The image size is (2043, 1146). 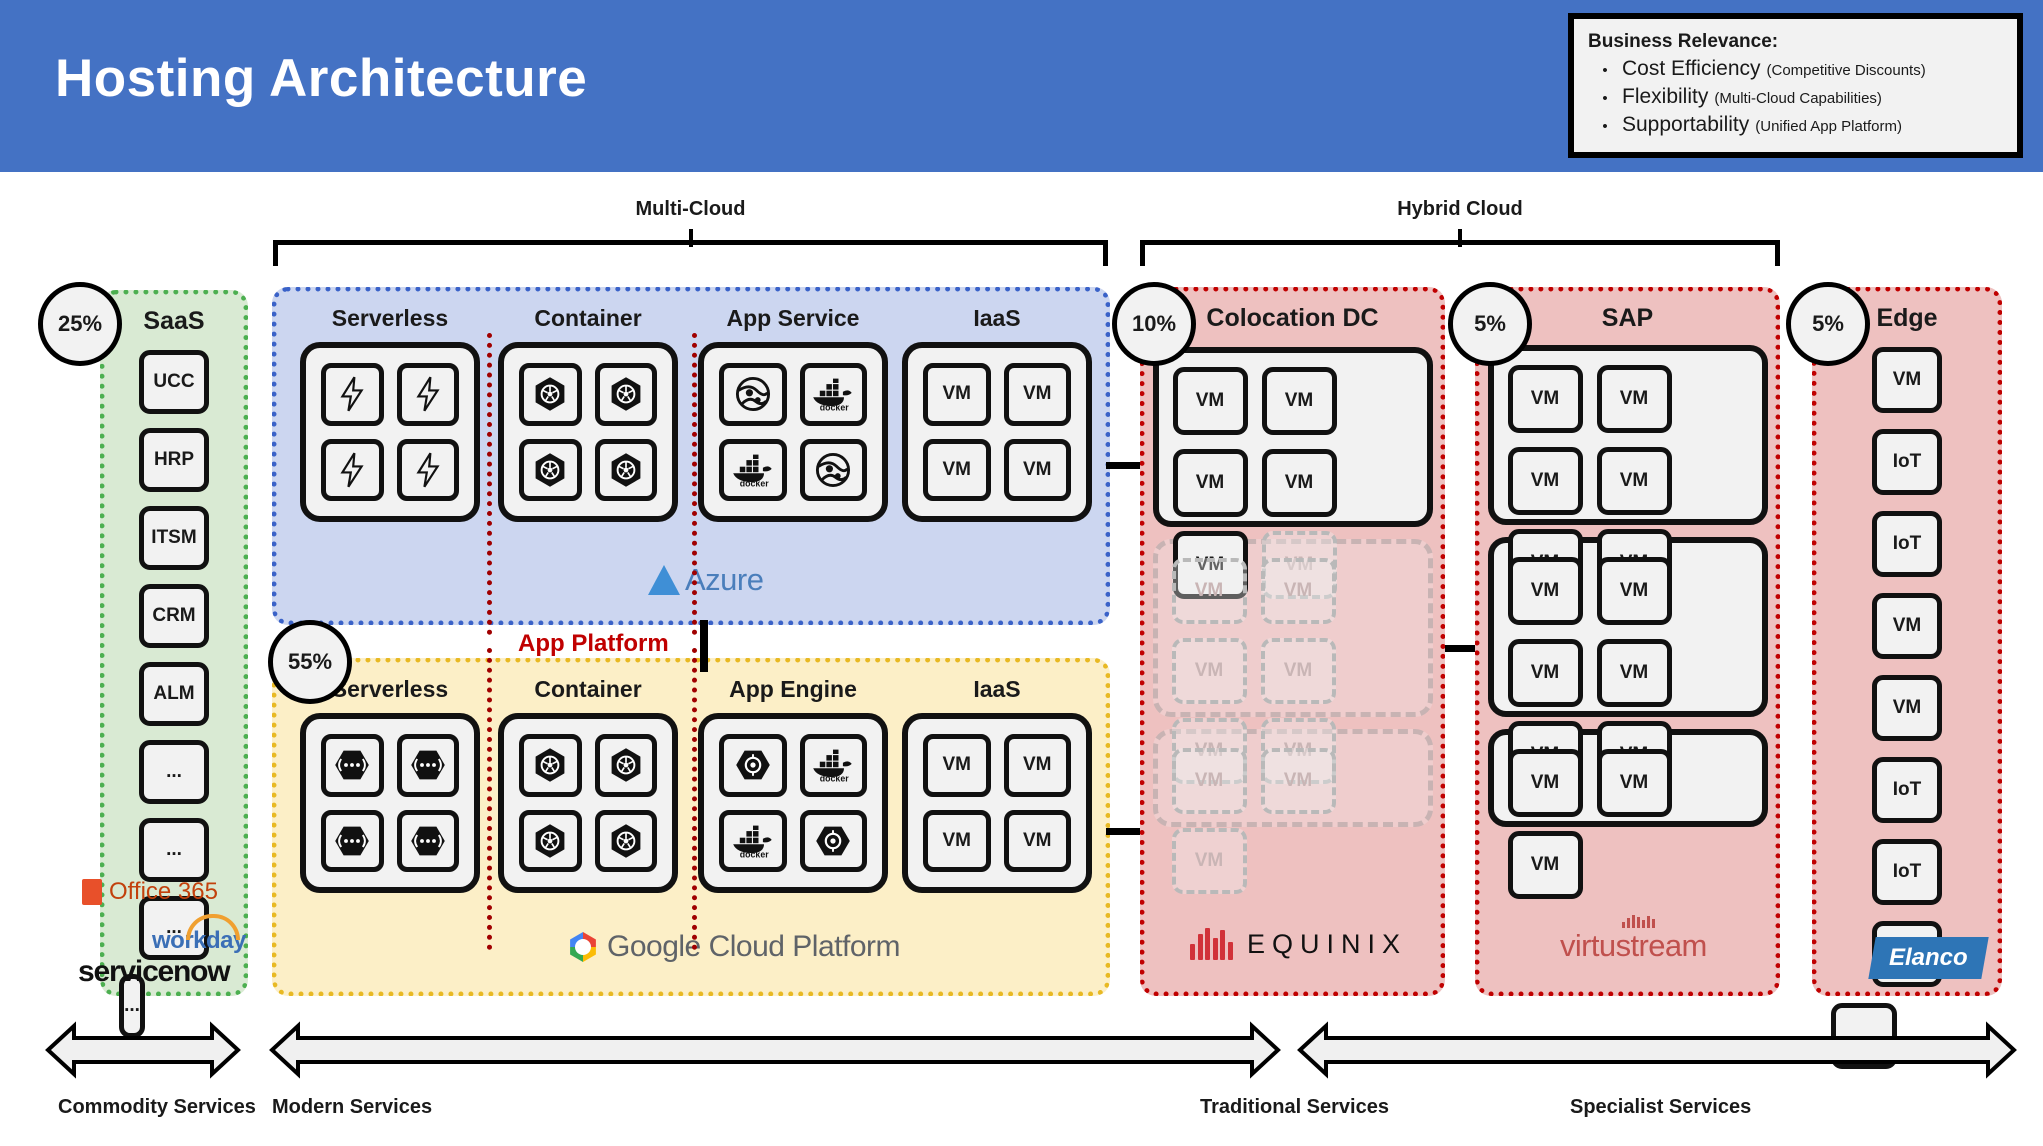 I want to click on arrow-specialist-services, so click(x=1657, y=1050).